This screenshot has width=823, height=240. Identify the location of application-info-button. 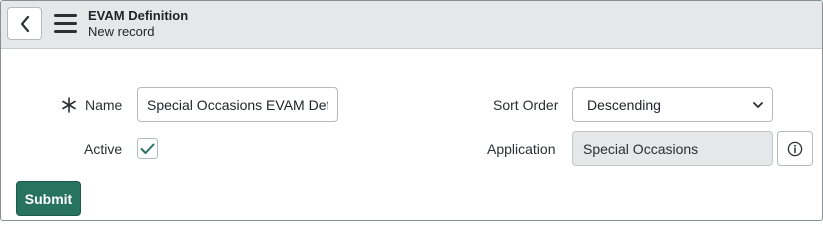
(795, 148).